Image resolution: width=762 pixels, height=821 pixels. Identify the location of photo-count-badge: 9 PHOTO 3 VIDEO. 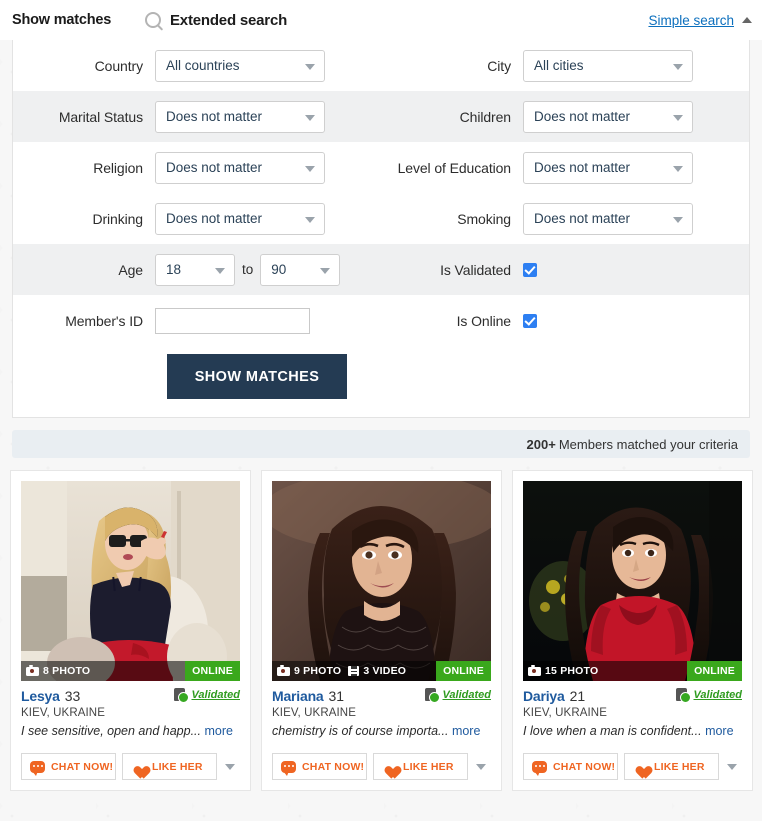
(354, 671).